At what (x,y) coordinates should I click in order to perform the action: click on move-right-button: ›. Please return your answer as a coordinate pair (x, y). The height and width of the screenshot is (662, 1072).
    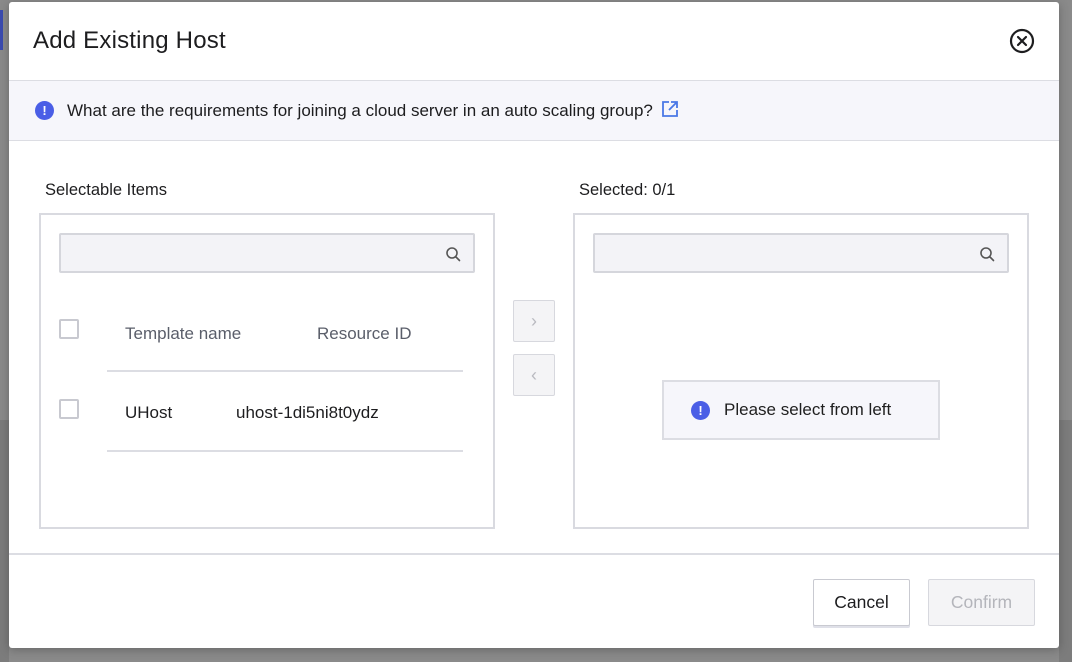
    Looking at the image, I should click on (534, 321).